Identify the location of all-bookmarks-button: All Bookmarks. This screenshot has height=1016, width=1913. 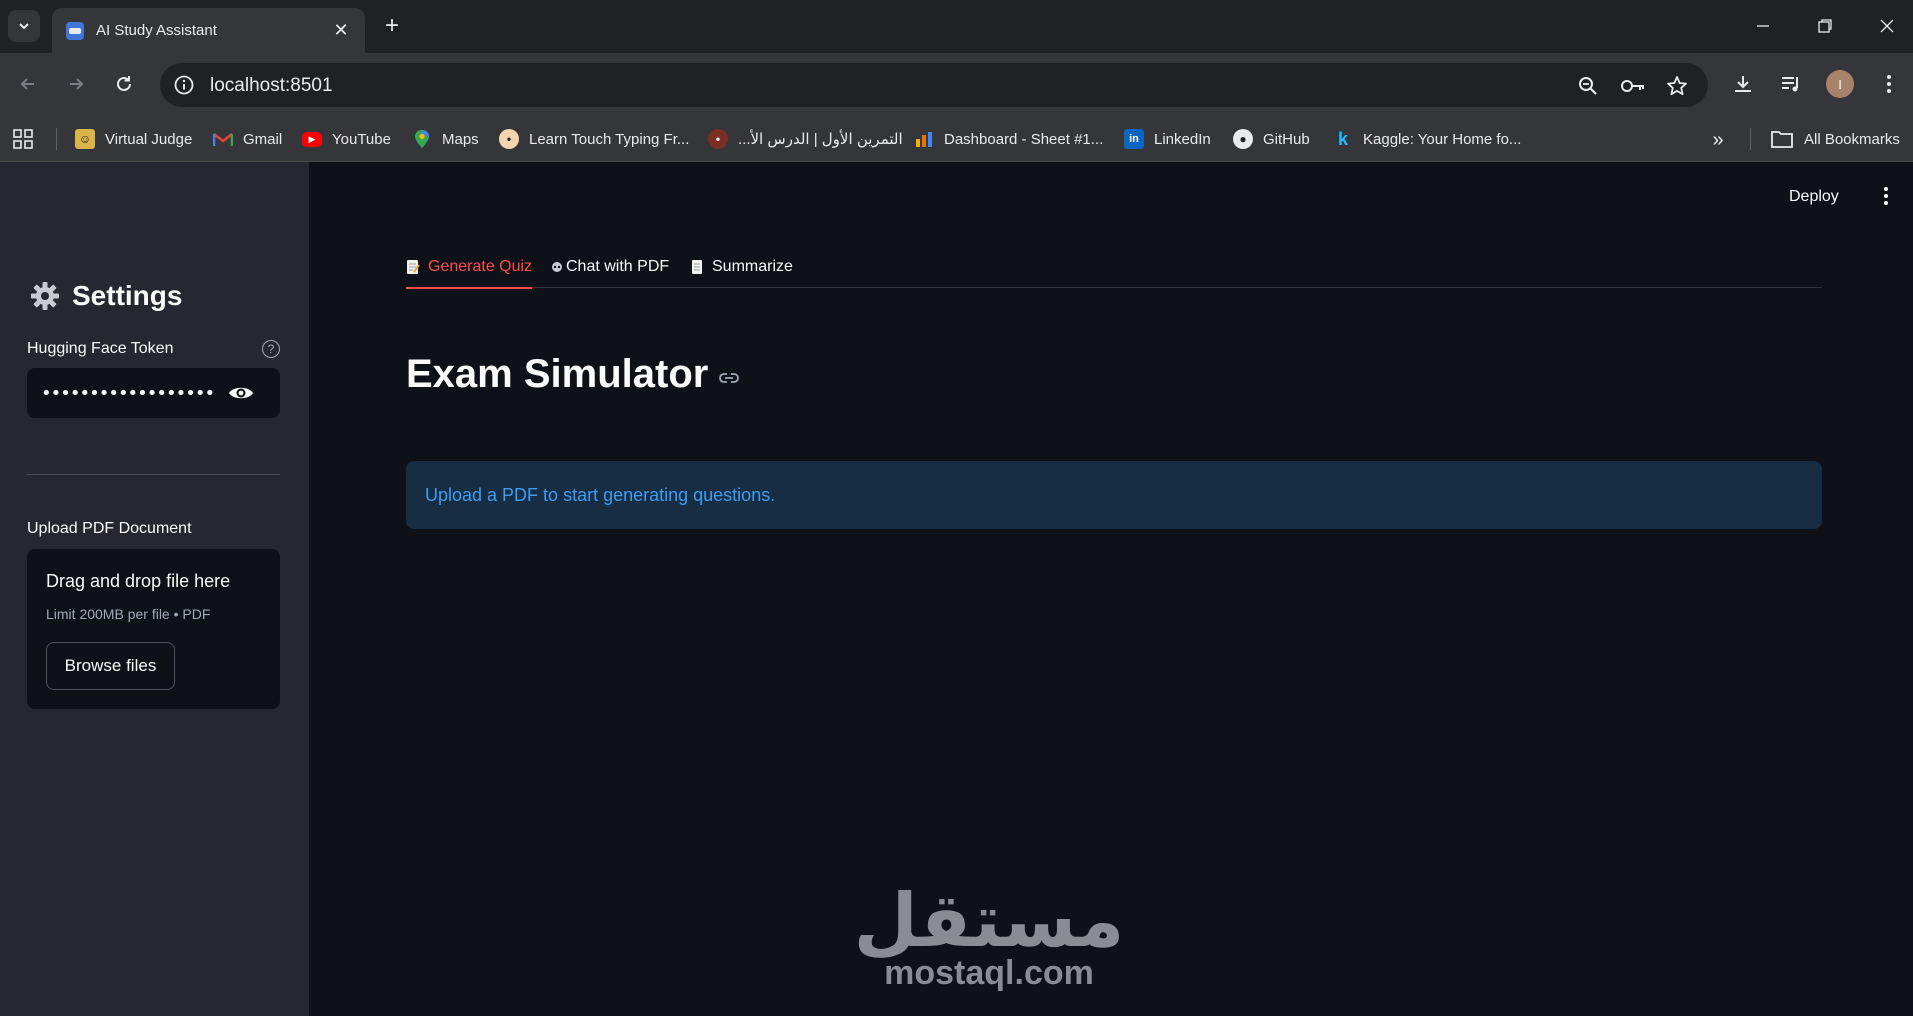
(1835, 139).